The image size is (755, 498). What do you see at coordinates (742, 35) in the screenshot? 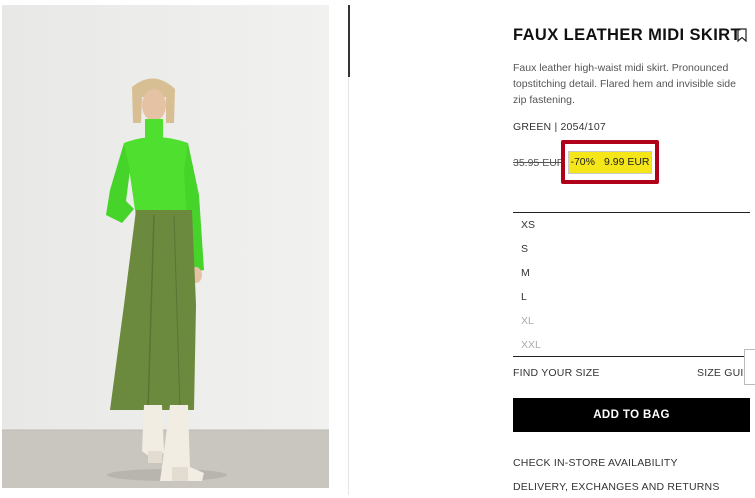
I see `bookmark-icon` at bounding box center [742, 35].